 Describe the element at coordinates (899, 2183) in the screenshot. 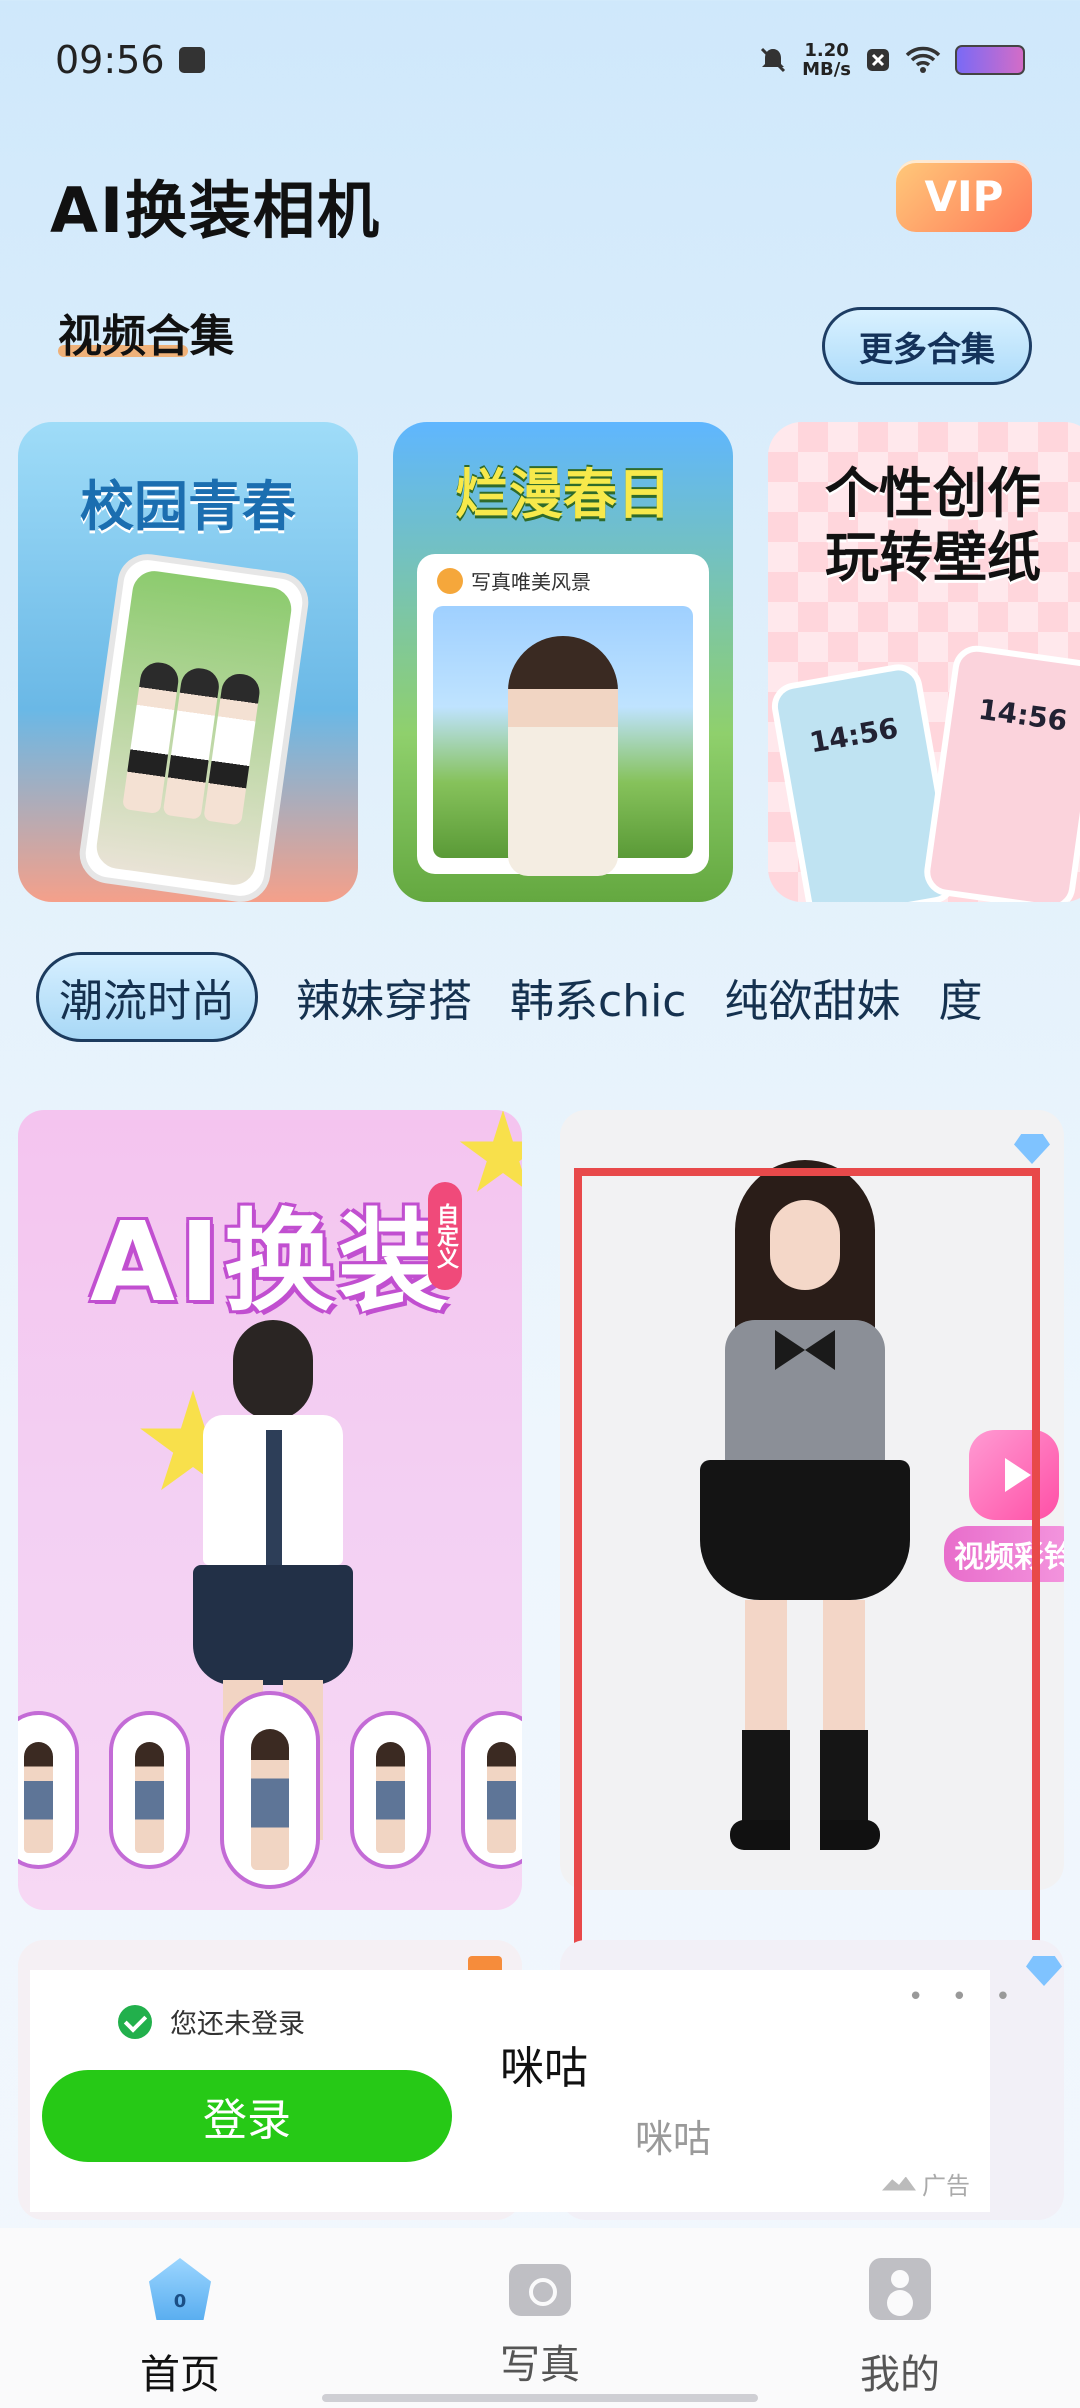

I see `ad-logo-icon` at that location.